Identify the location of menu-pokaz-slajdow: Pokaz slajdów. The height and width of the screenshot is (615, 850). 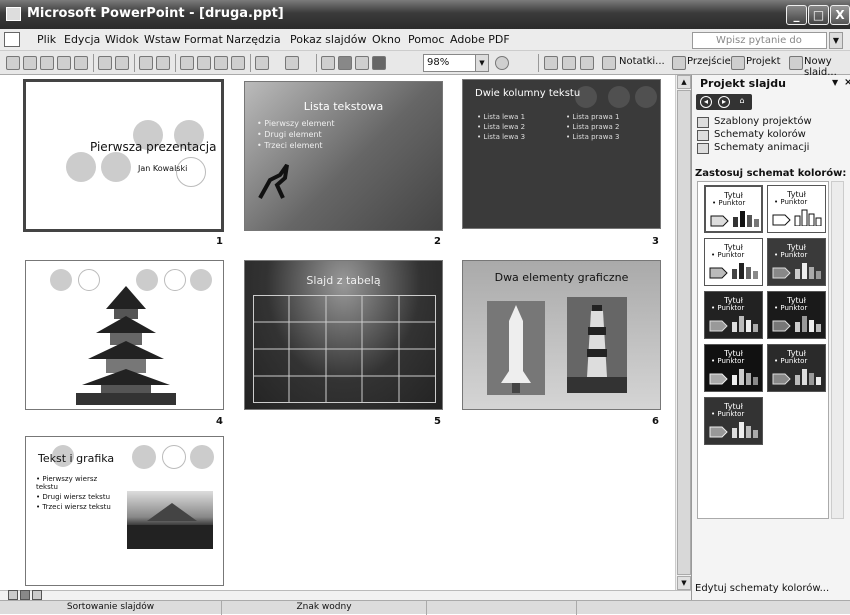
(328, 39).